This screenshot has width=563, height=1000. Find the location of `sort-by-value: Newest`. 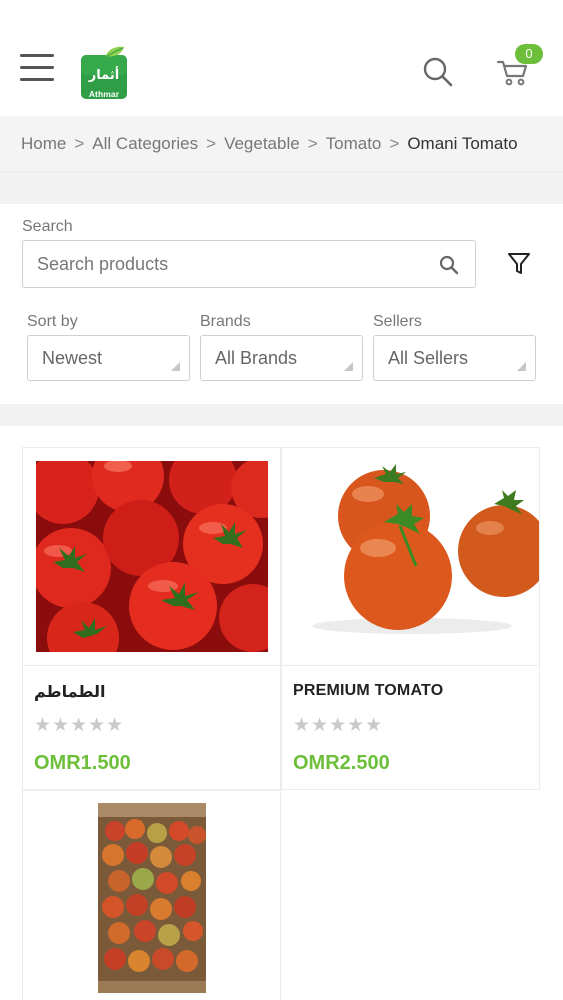

sort-by-value: Newest is located at coordinates (72, 358).